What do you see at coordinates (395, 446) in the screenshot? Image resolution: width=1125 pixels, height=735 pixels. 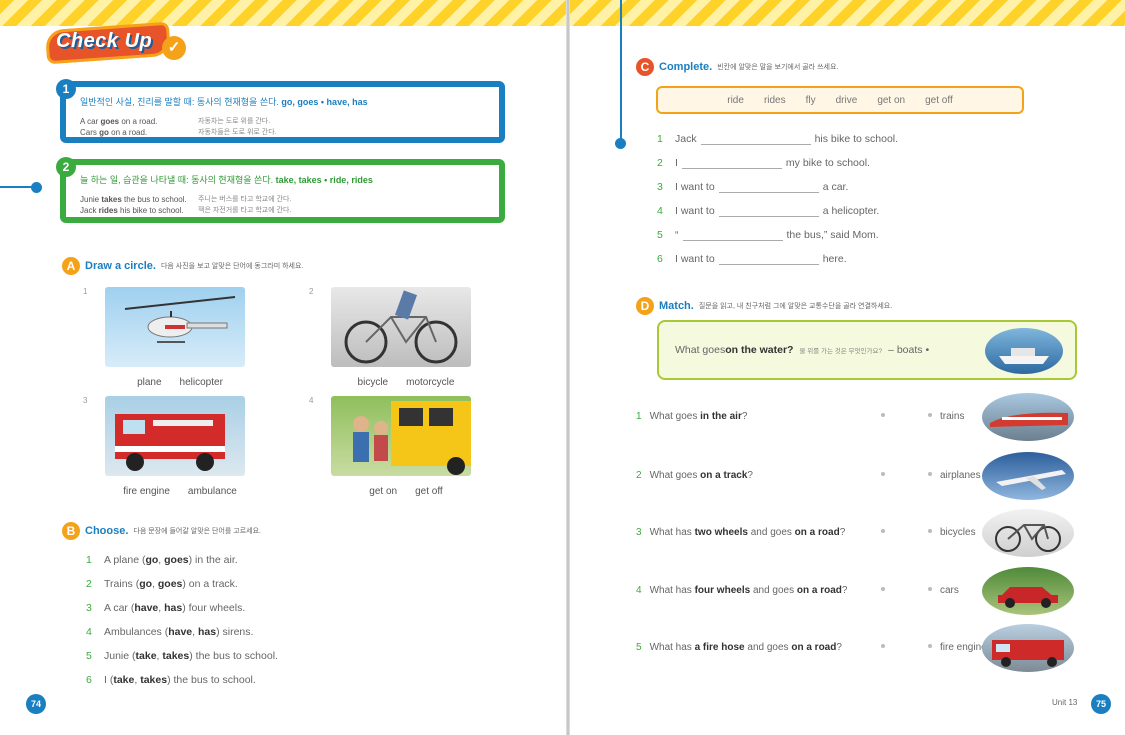 I see `draw-circle-item-4: 4 get on get off` at bounding box center [395, 446].